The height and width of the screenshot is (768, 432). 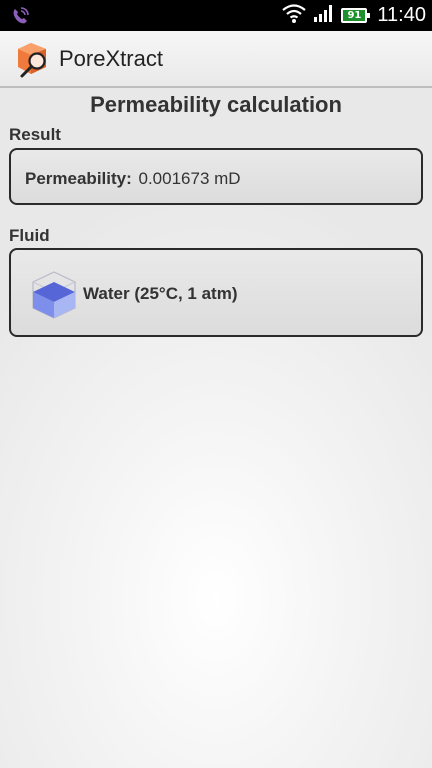 What do you see at coordinates (29, 235) in the screenshot?
I see `fluid-section-label: Fluid` at bounding box center [29, 235].